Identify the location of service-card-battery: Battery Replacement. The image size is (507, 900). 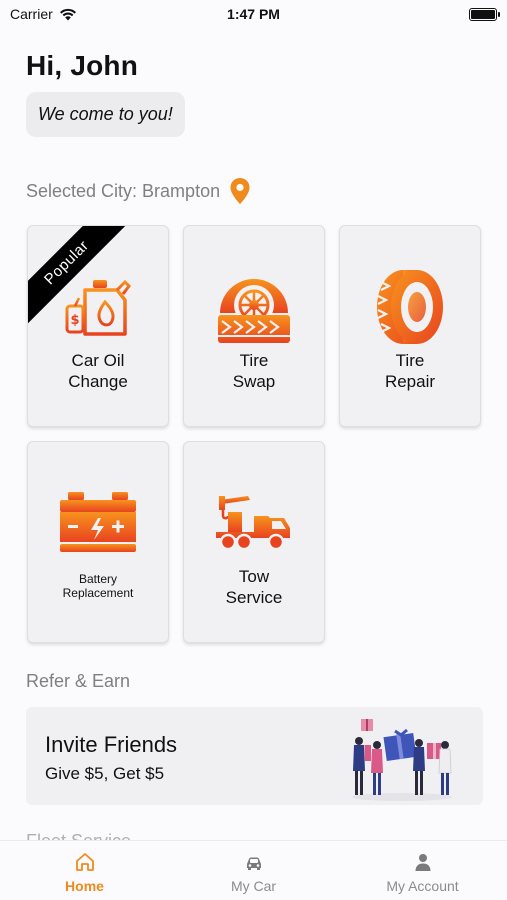
(98, 542).